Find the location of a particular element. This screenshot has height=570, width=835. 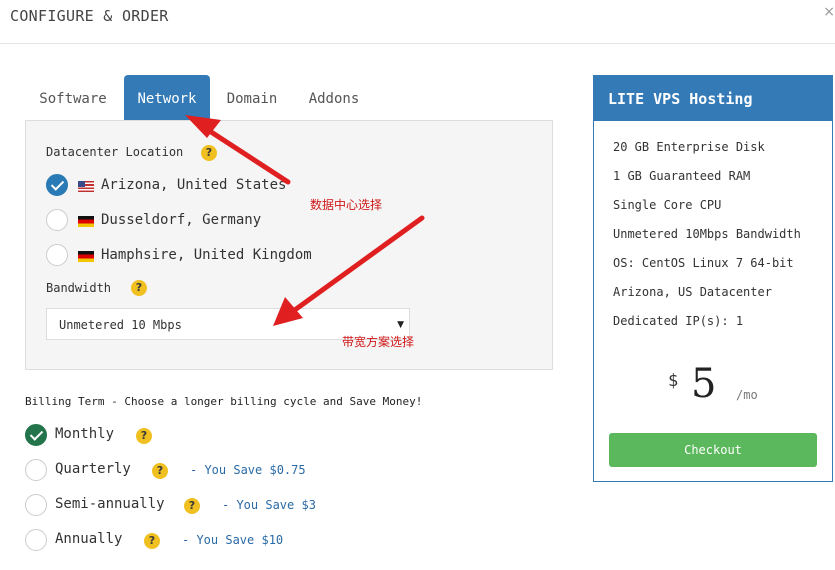

quarterly-savings: - You Save $0.75 is located at coordinates (248, 470).